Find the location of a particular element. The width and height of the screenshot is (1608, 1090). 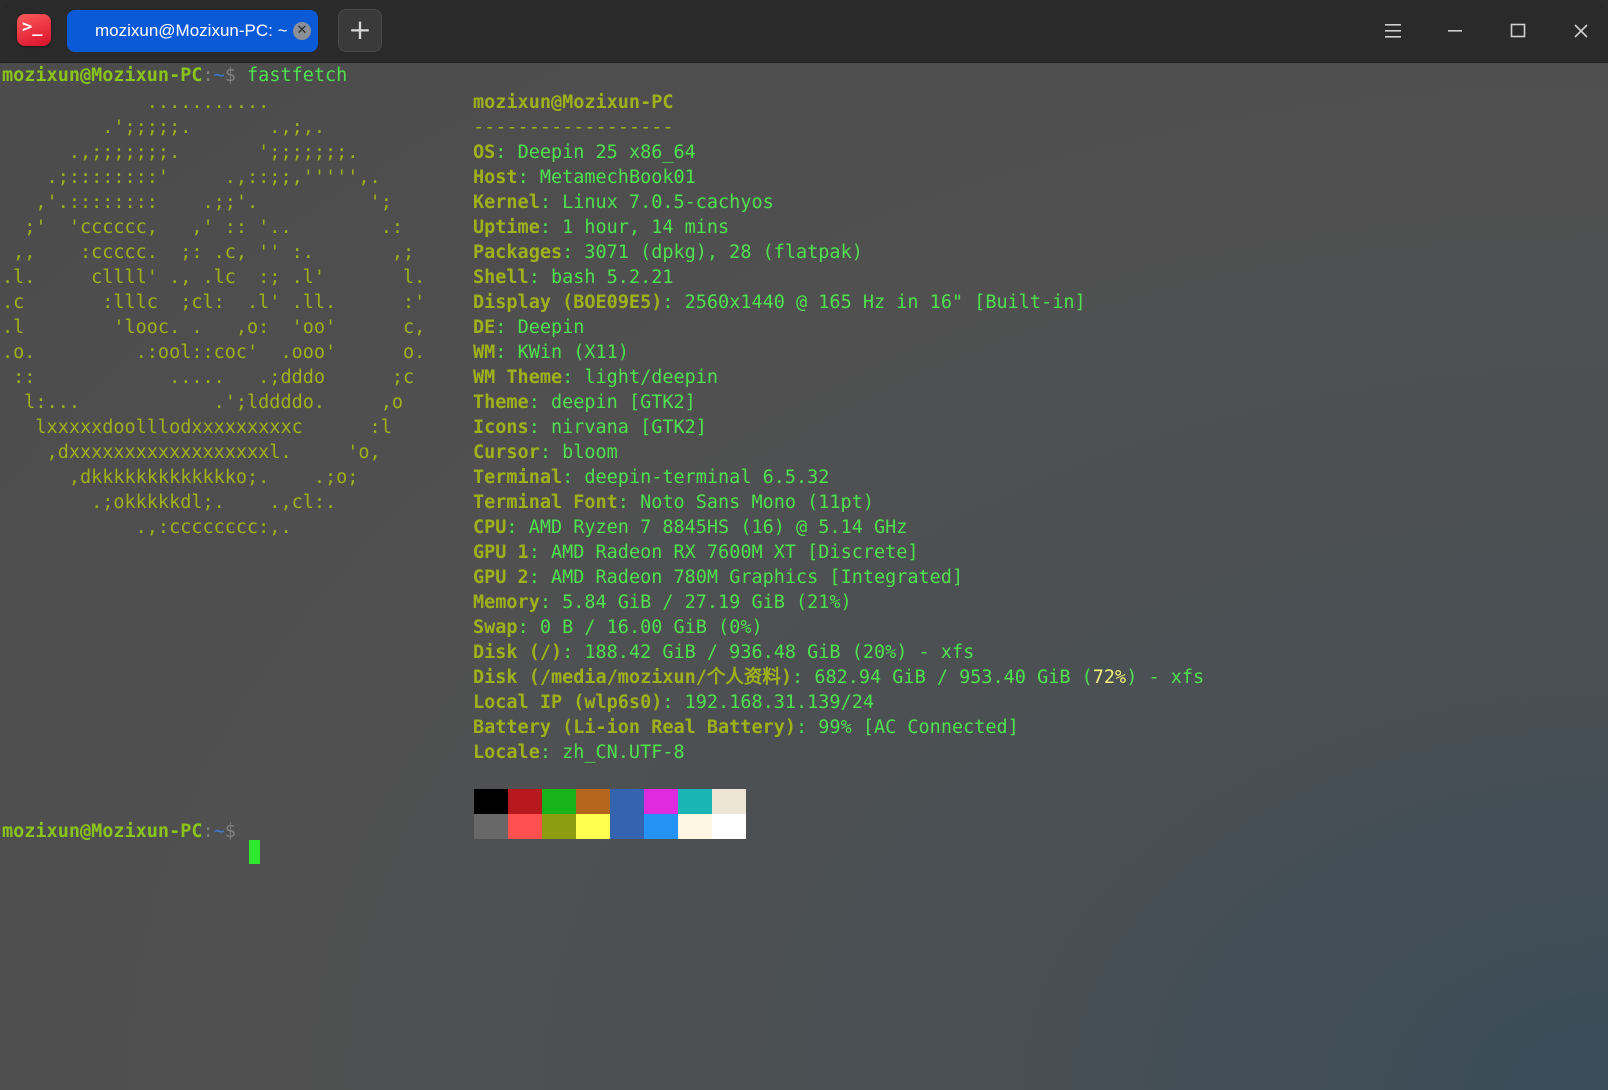

info-row: Packages: 3071 (dpkg), 28 (flatpak) is located at coordinates (668, 252).